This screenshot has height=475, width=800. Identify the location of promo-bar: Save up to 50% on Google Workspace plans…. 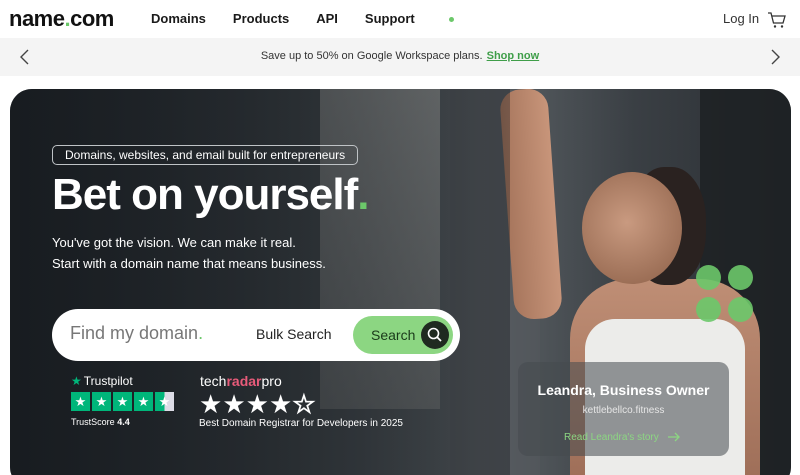
(400, 57).